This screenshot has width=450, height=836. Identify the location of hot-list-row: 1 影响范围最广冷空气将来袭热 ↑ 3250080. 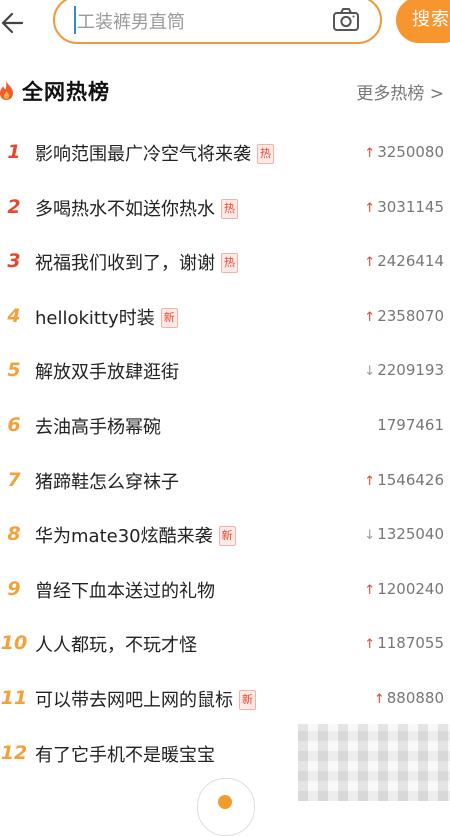
(225, 154).